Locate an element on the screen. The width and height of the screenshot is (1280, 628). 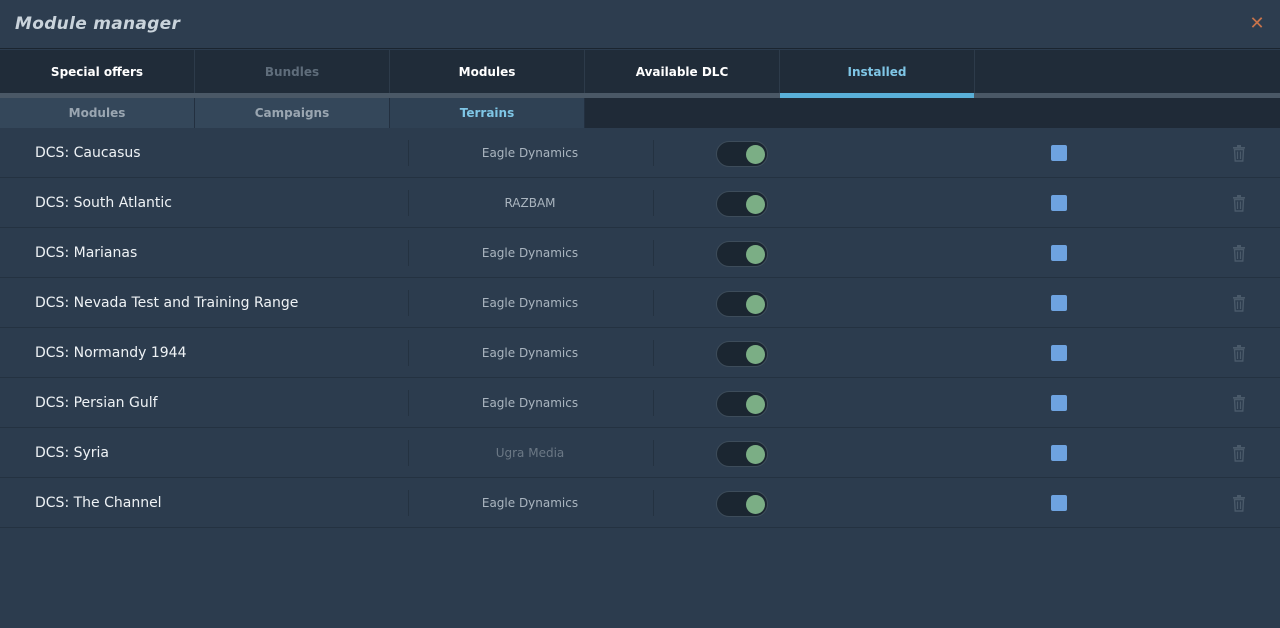
sub-tab-bar: Modules Campaigns Terrains is located at coordinates (640, 113).